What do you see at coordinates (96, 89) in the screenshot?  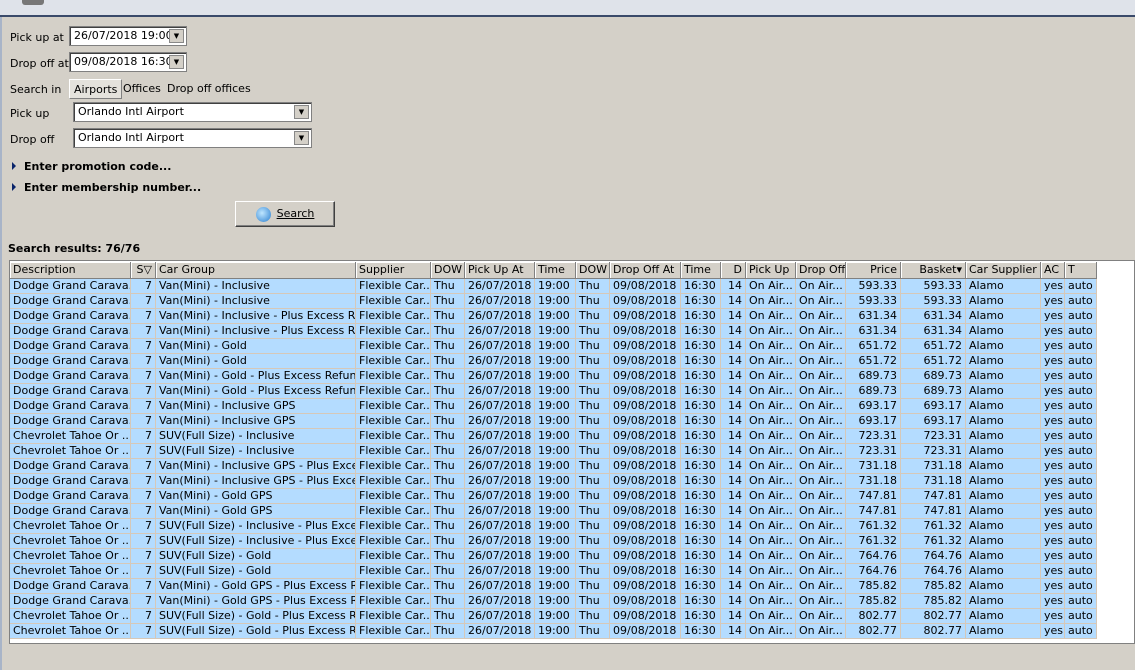 I see `tab-airports: Airports` at bounding box center [96, 89].